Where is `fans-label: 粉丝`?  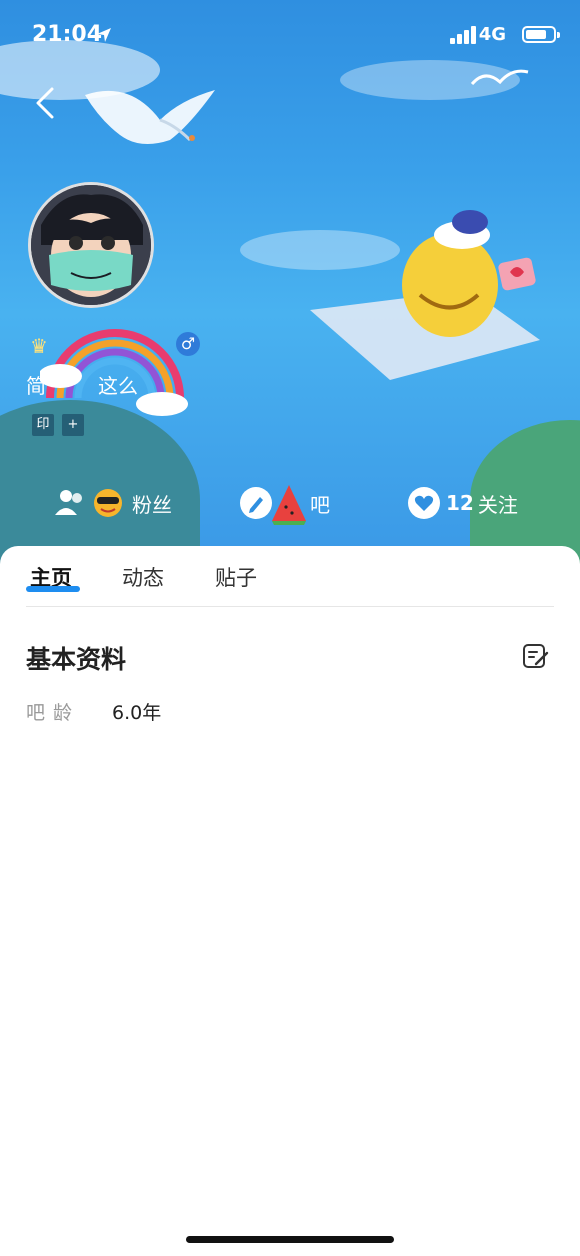 fans-label: 粉丝 is located at coordinates (152, 504).